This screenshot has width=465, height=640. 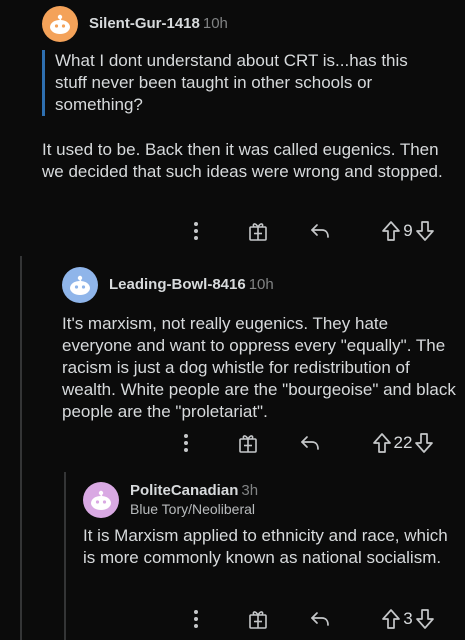 I want to click on user-flair: Blue Tory/Neoliberal, so click(x=193, y=509).